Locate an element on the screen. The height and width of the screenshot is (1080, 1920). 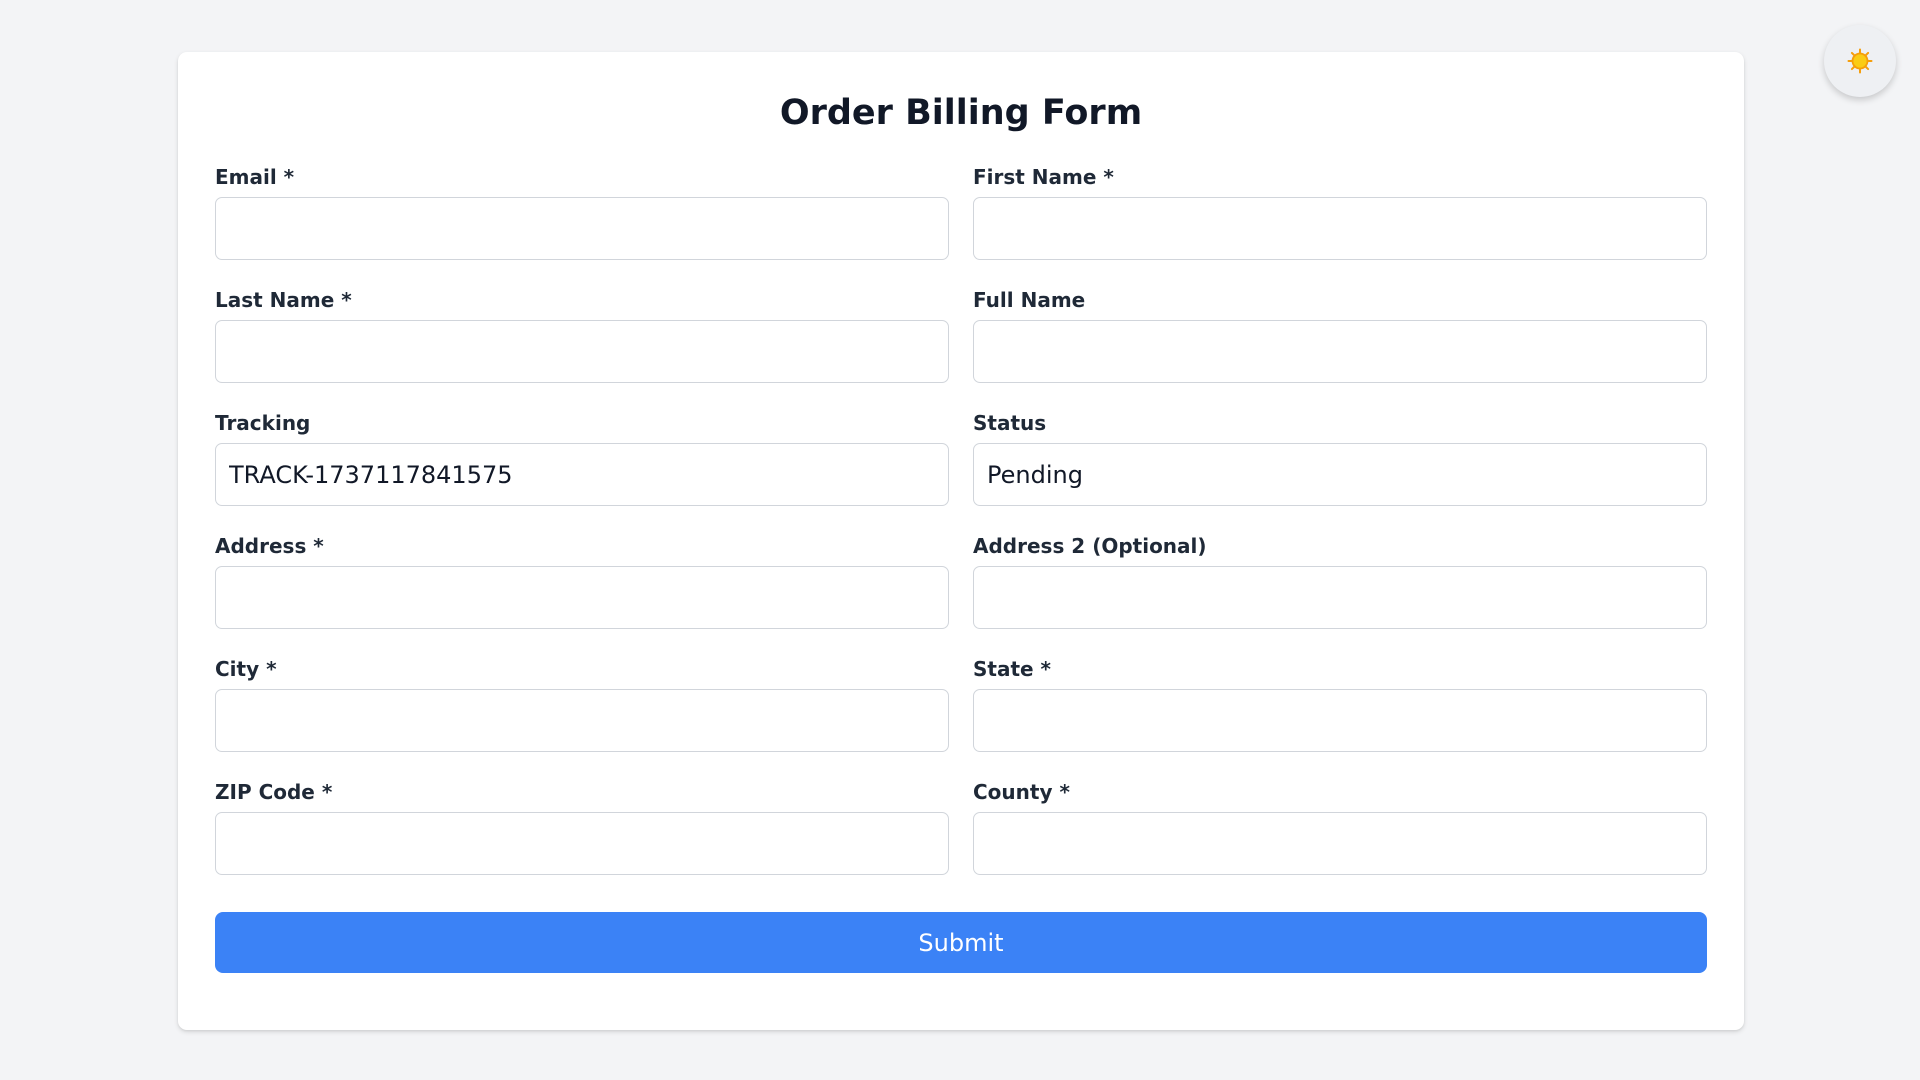
address-field-group: Address * is located at coordinates (582, 582).